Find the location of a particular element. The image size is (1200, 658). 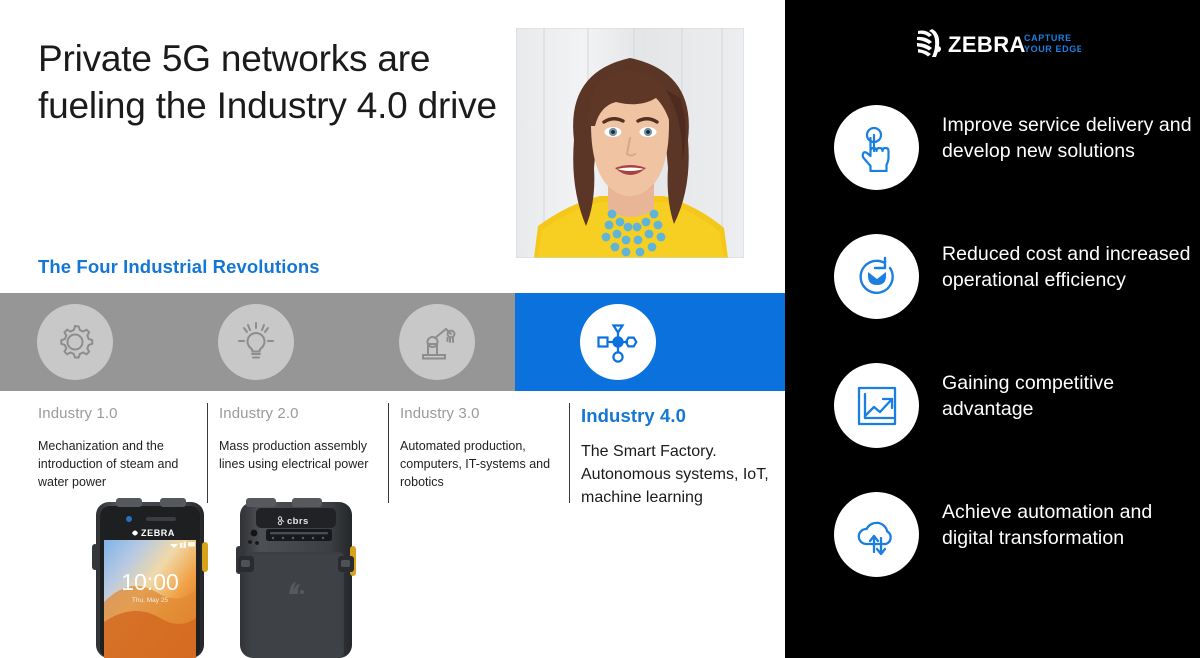

timeline-era-label: Industry 1.0 is located at coordinates (78, 413).